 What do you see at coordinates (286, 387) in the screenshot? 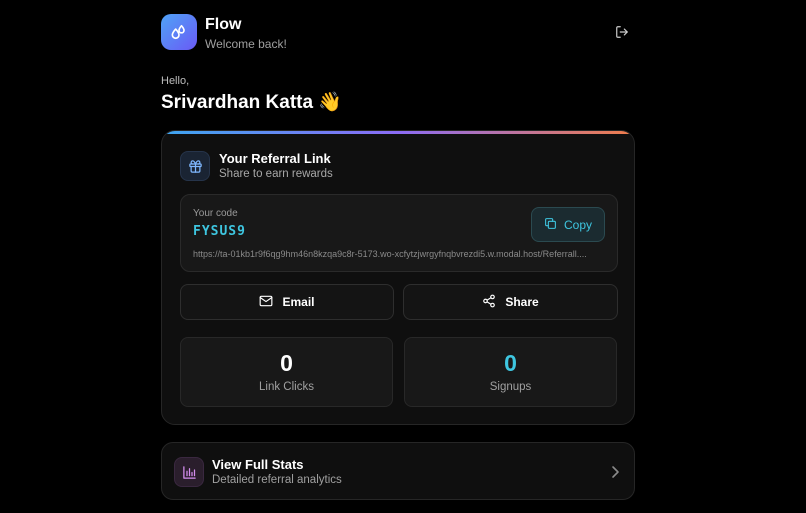
I see `link-clicks-label: Link Clicks` at bounding box center [286, 387].